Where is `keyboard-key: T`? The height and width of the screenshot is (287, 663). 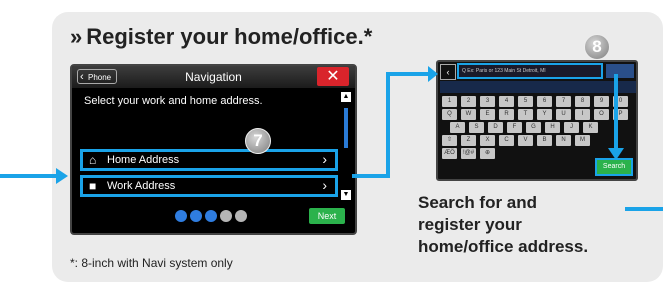
keyboard-key: T is located at coordinates (525, 114).